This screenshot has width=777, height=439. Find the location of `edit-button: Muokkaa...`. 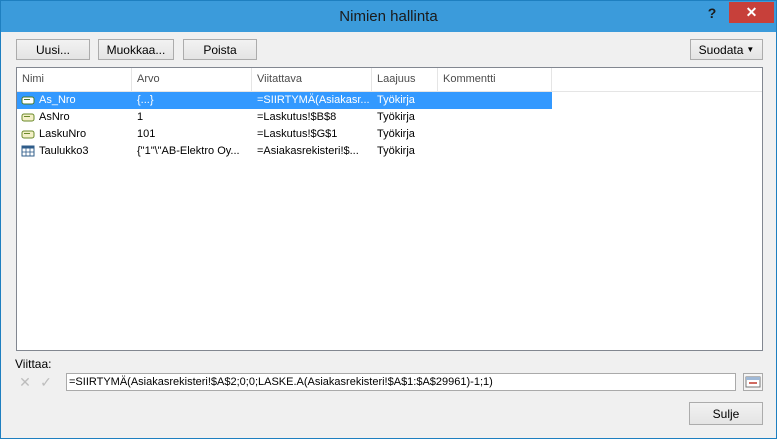

edit-button: Muokkaa... is located at coordinates (136, 49).